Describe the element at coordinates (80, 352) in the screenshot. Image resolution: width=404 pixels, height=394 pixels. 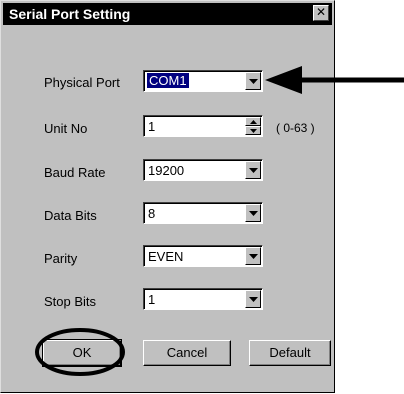
I see `ok-highlight-ellipse` at that location.